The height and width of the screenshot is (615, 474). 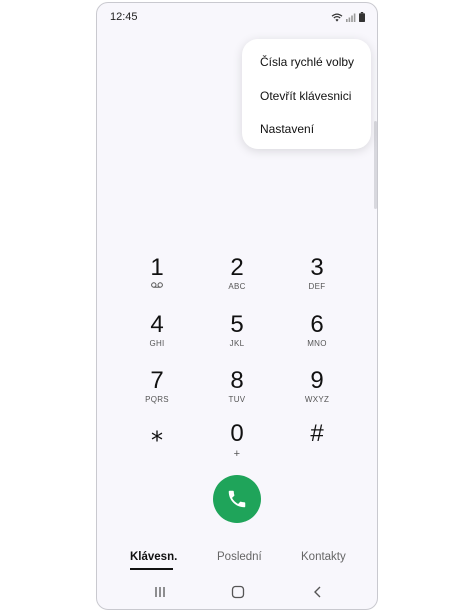 What do you see at coordinates (317, 343) in the screenshot?
I see `key-letters: MNO` at bounding box center [317, 343].